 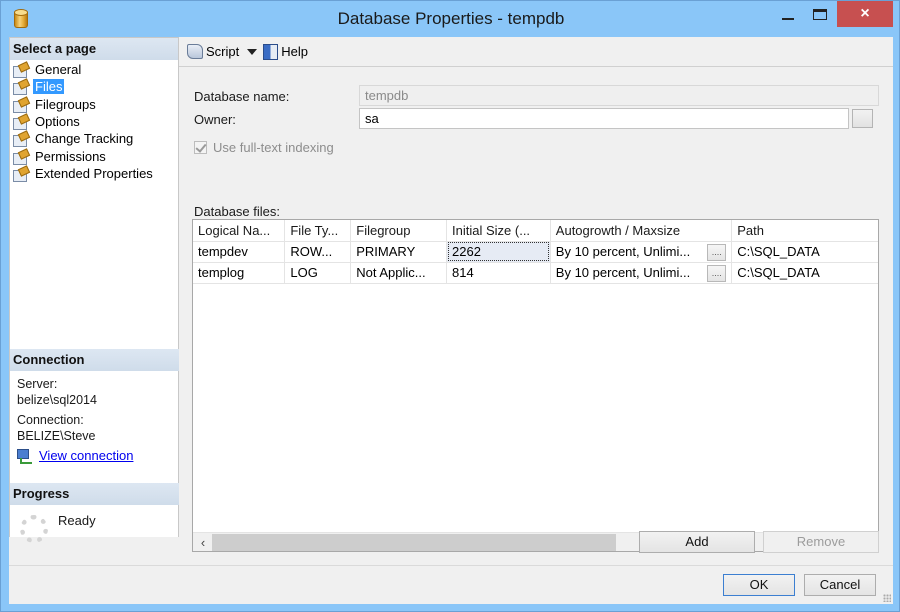 What do you see at coordinates (242, 96) in the screenshot?
I see `database-name-label: Database name:` at bounding box center [242, 96].